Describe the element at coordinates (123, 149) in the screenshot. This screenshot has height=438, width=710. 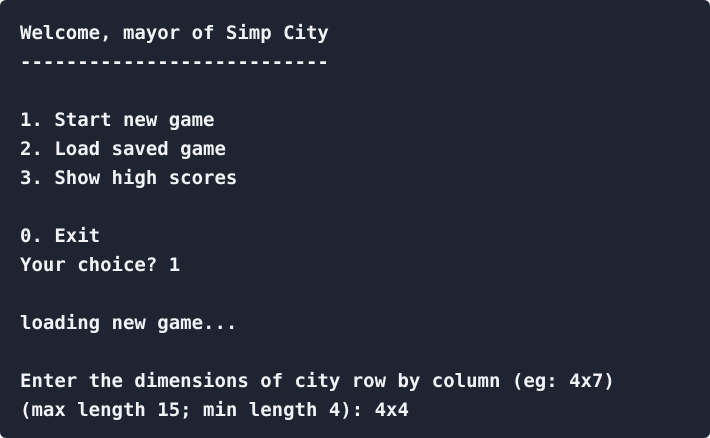
I see `menu-option-load: 2. Load saved game` at that location.